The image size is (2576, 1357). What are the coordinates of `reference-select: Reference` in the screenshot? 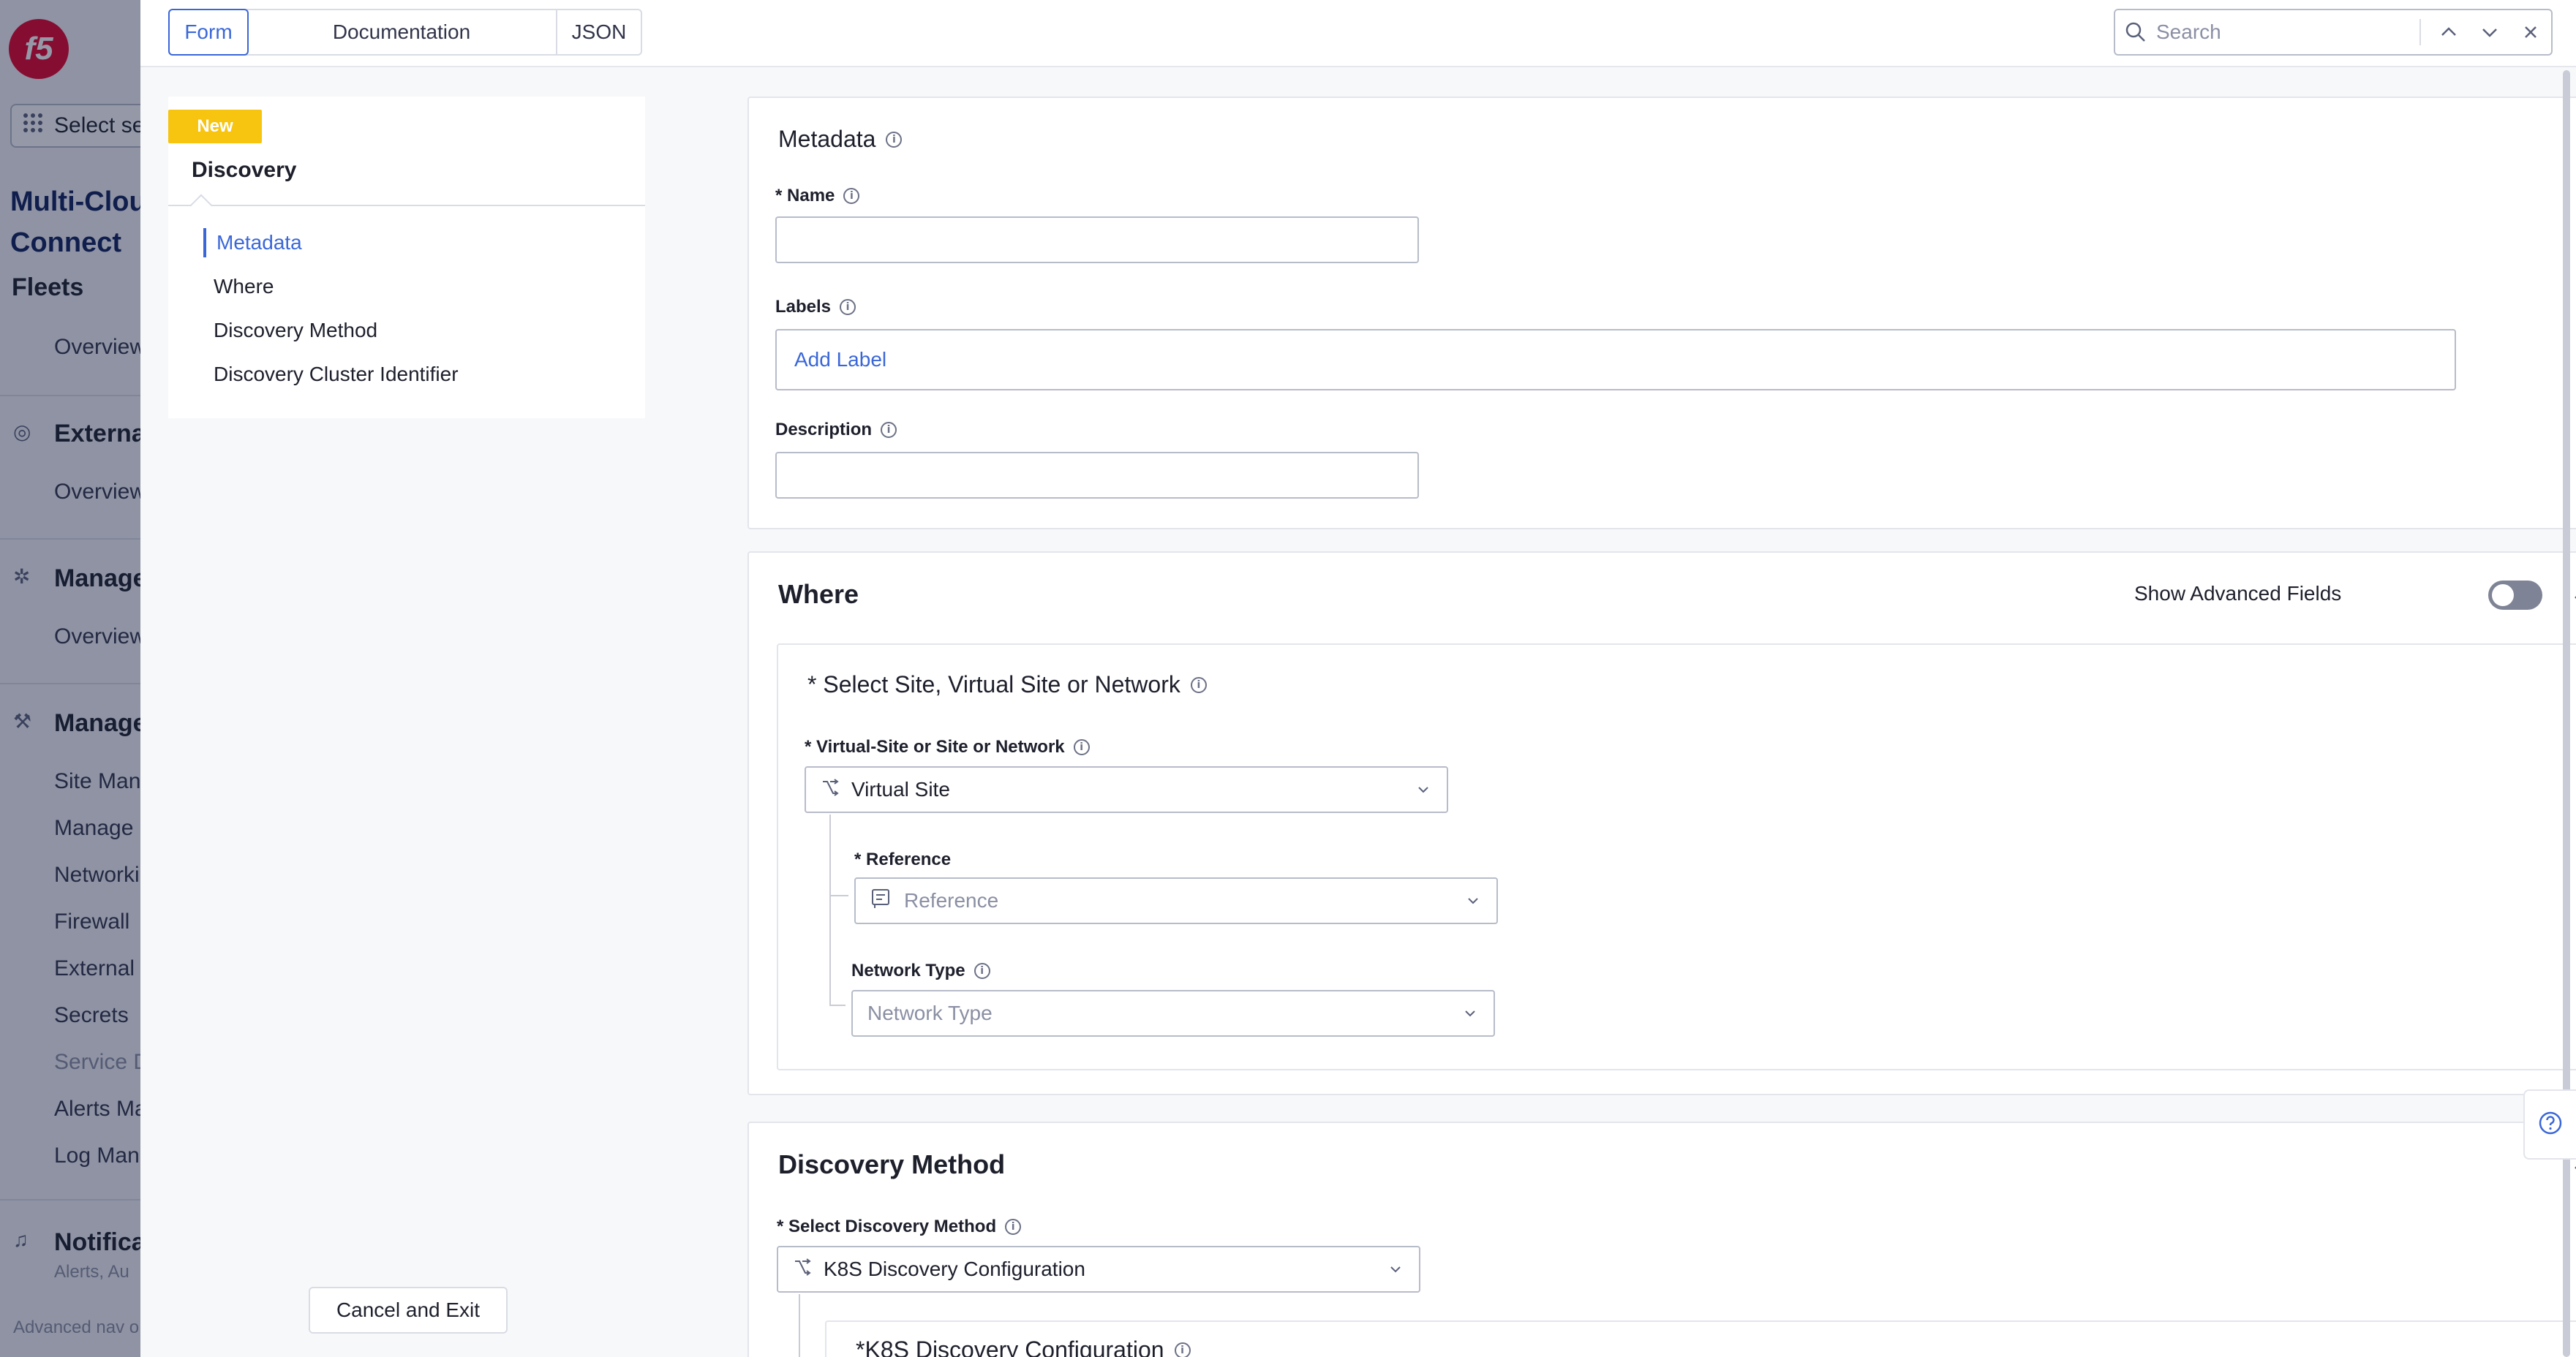 It's located at (1176, 901).